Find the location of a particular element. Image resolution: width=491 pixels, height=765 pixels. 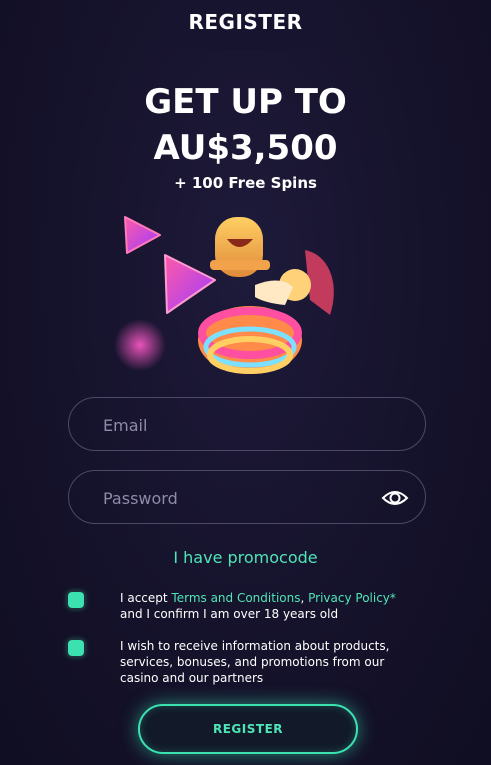

mascot-hand is located at coordinates (274, 292).